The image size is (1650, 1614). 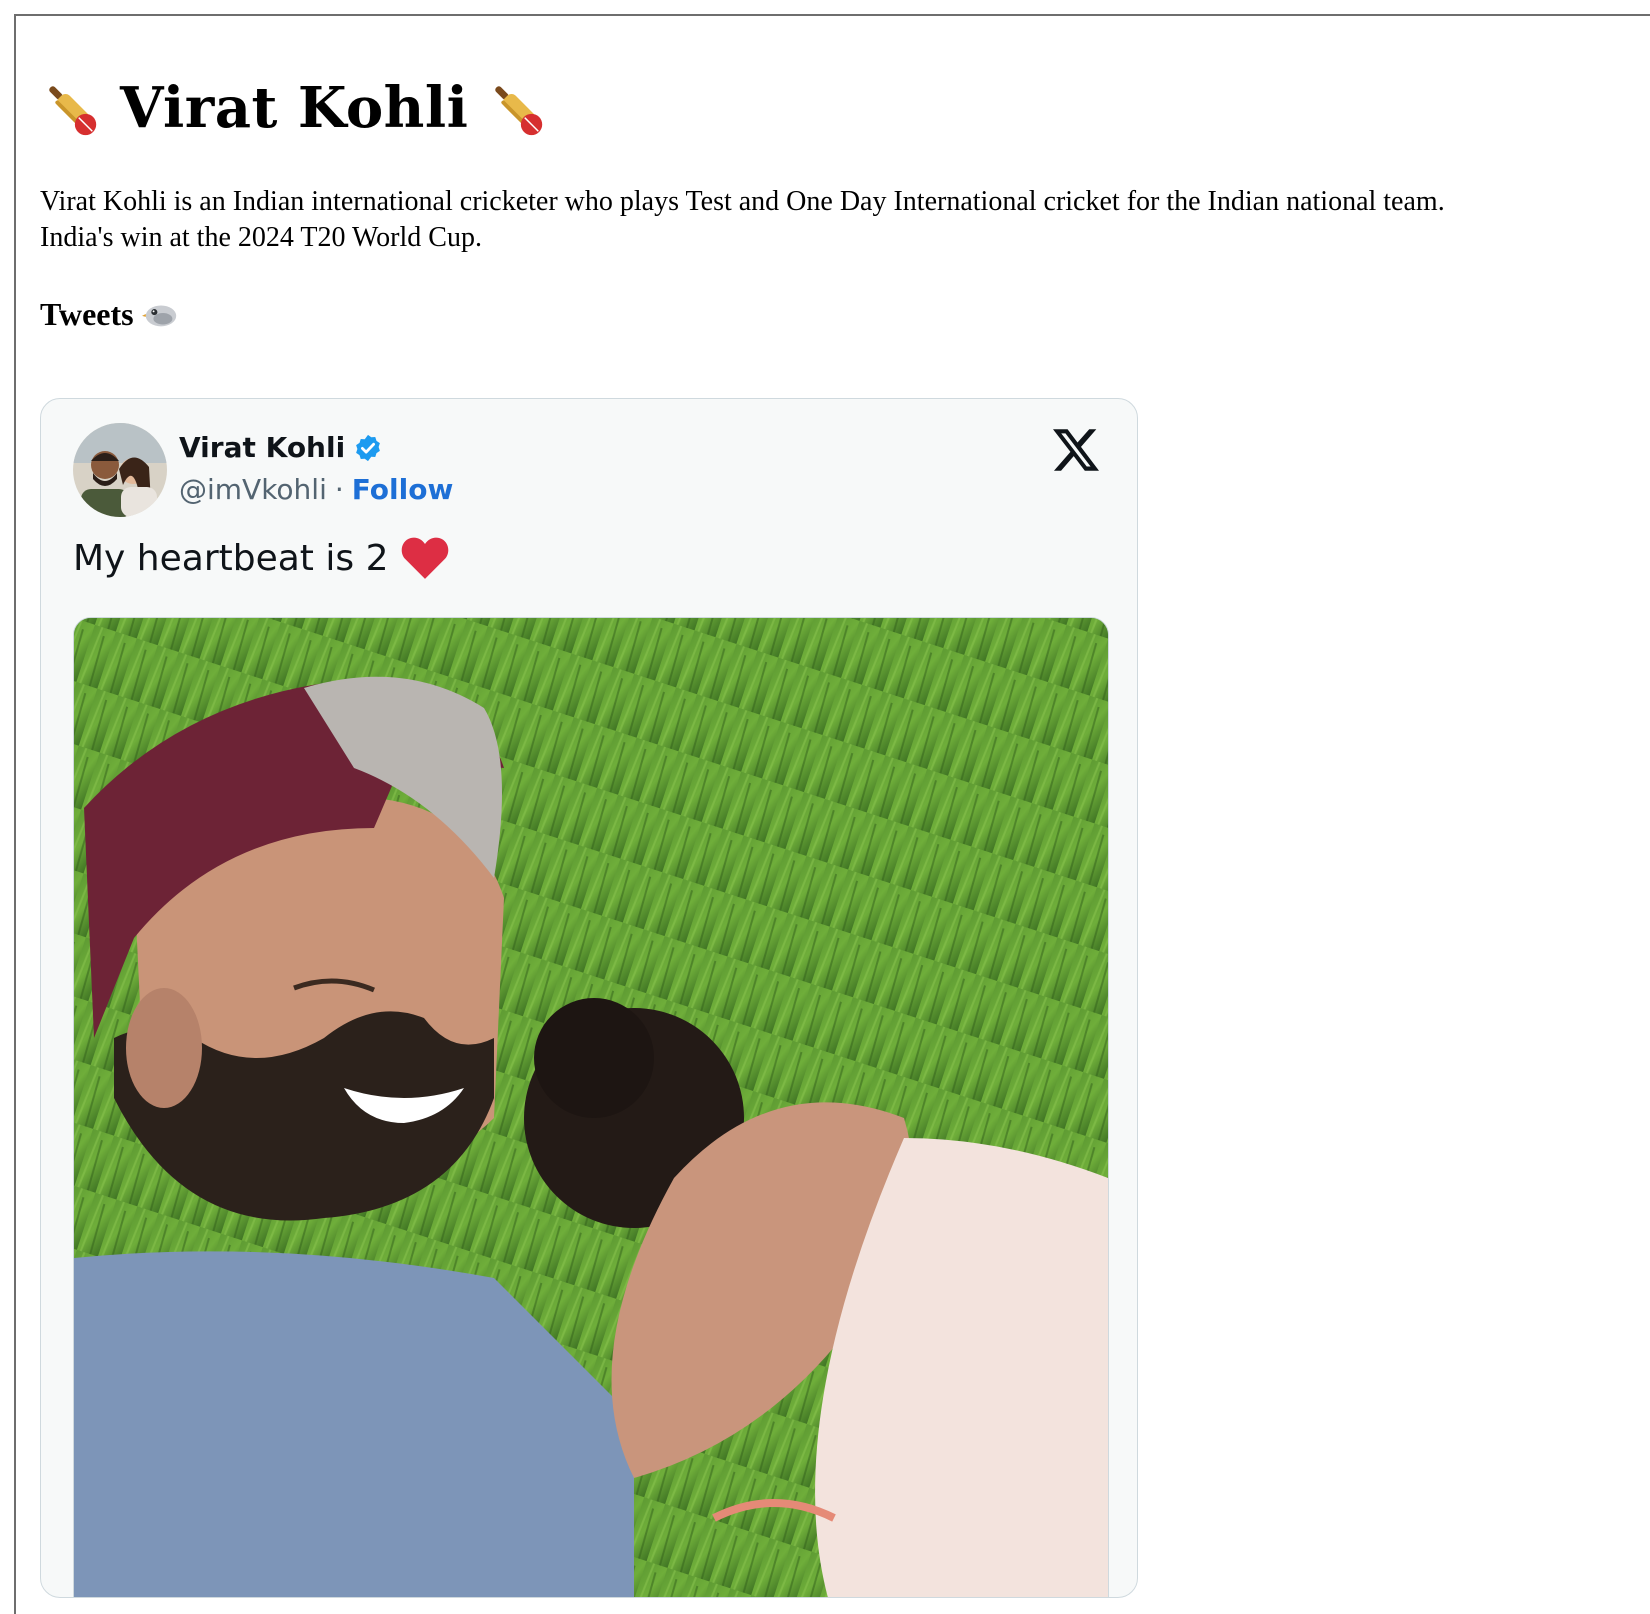 What do you see at coordinates (231, 558) in the screenshot?
I see `tweet-text-content: My heartbeat is 2` at bounding box center [231, 558].